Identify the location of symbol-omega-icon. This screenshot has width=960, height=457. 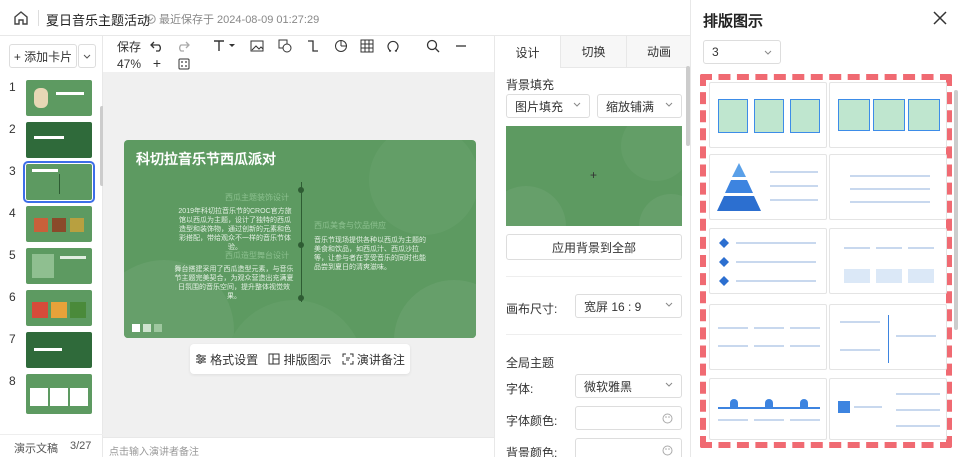
(393, 46).